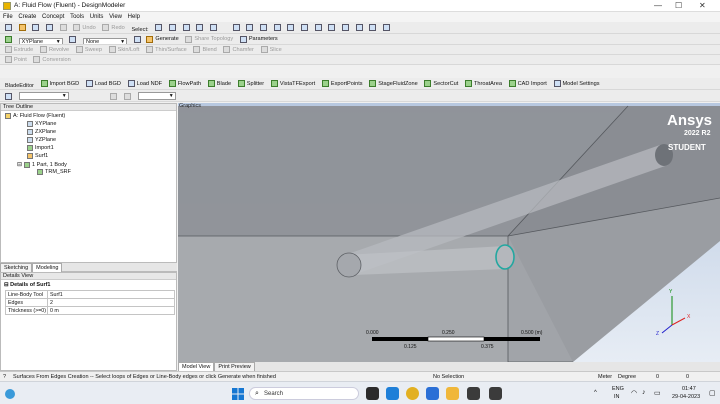  What do you see at coordinates (258, 39) in the screenshot?
I see `parameters-button: Parameters` at bounding box center [258, 39].